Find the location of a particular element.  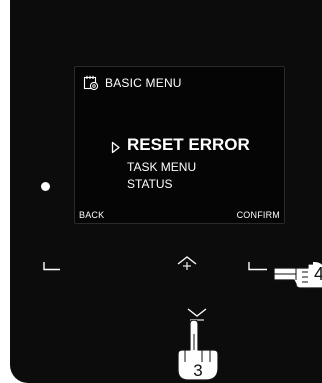

callout-number-4: 4 is located at coordinates (317, 274).